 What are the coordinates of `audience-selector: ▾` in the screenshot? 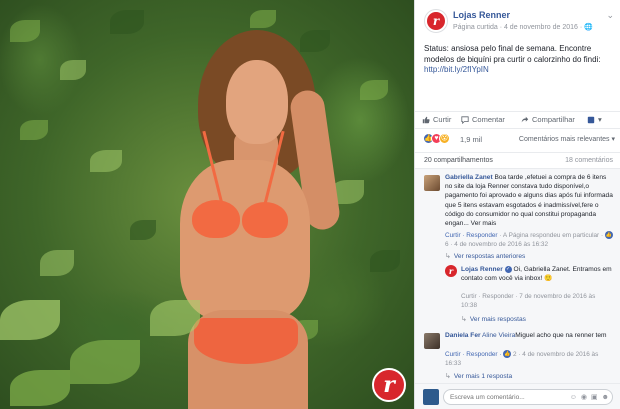 It's located at (594, 119).